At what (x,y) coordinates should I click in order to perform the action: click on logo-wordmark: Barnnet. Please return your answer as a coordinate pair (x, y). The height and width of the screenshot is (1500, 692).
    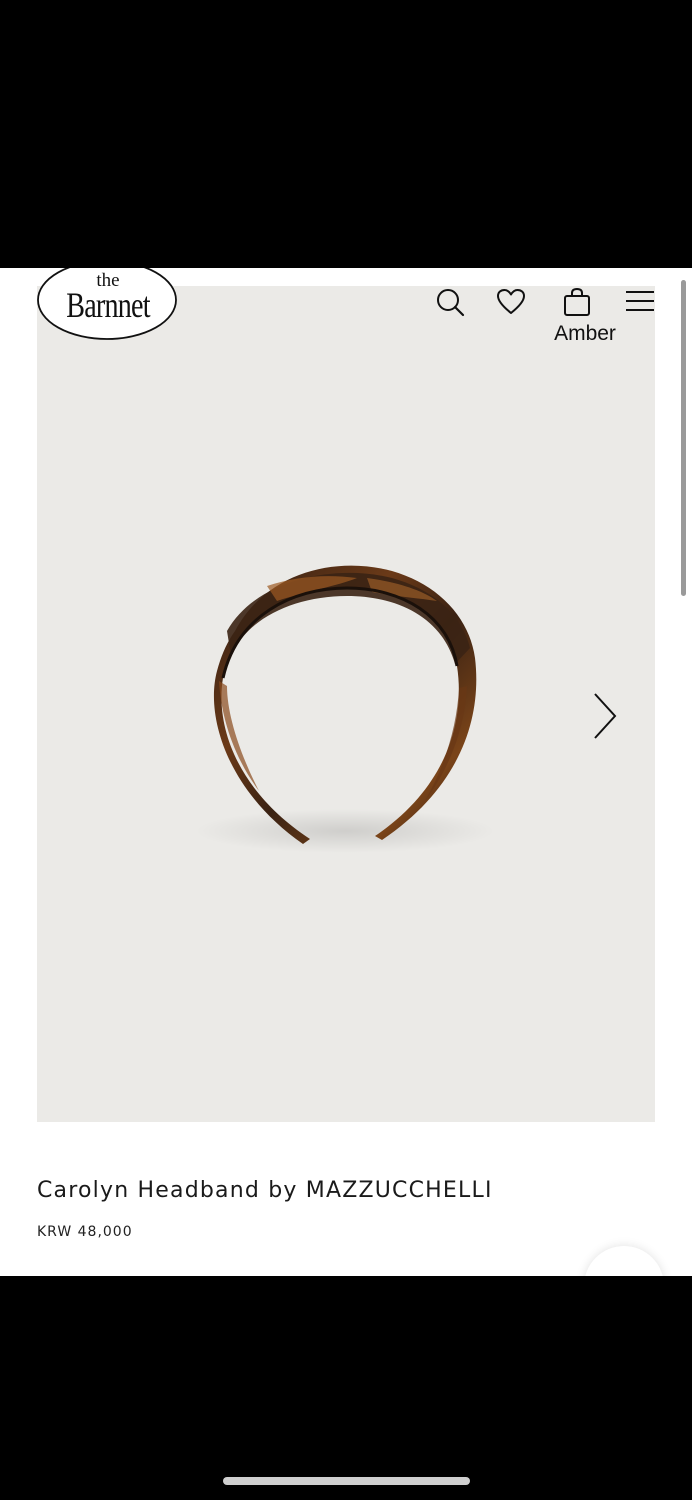
    Looking at the image, I should click on (108, 305).